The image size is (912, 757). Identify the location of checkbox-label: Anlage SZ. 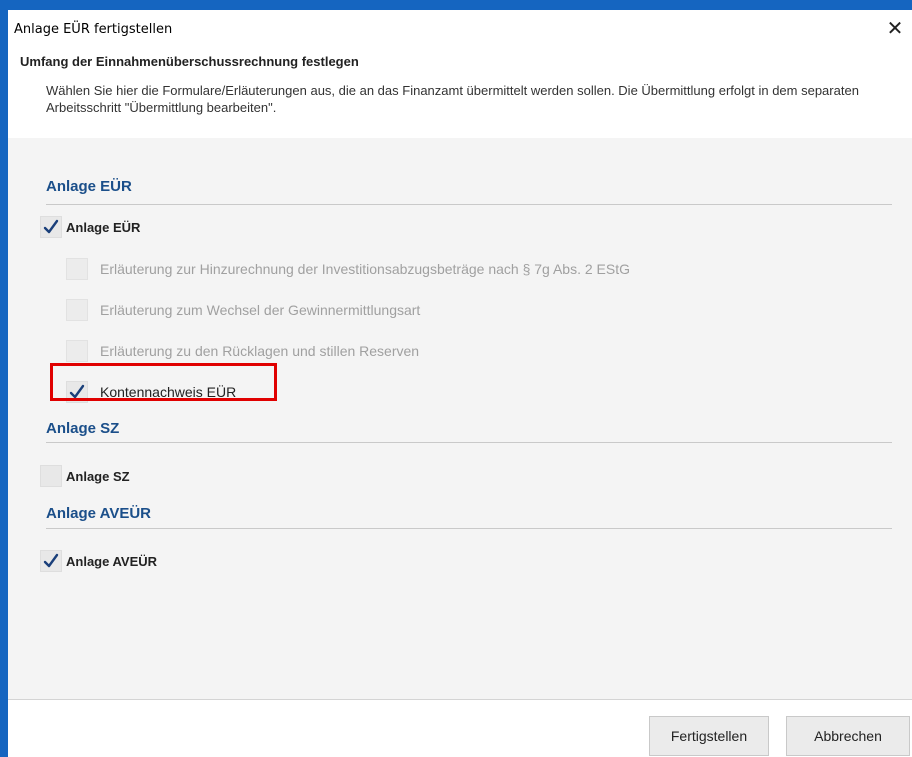
(98, 476).